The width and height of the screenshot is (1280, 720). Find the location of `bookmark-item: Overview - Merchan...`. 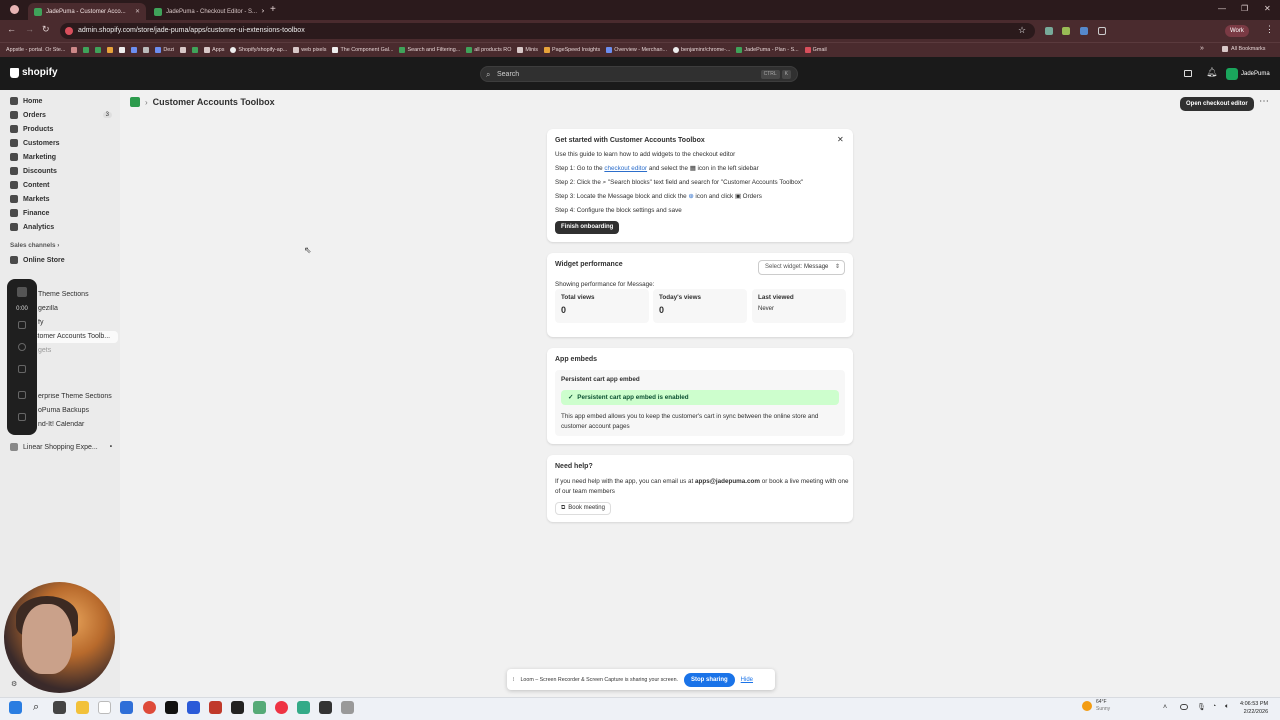

bookmark-item: Overview - Merchan... is located at coordinates (636, 50).